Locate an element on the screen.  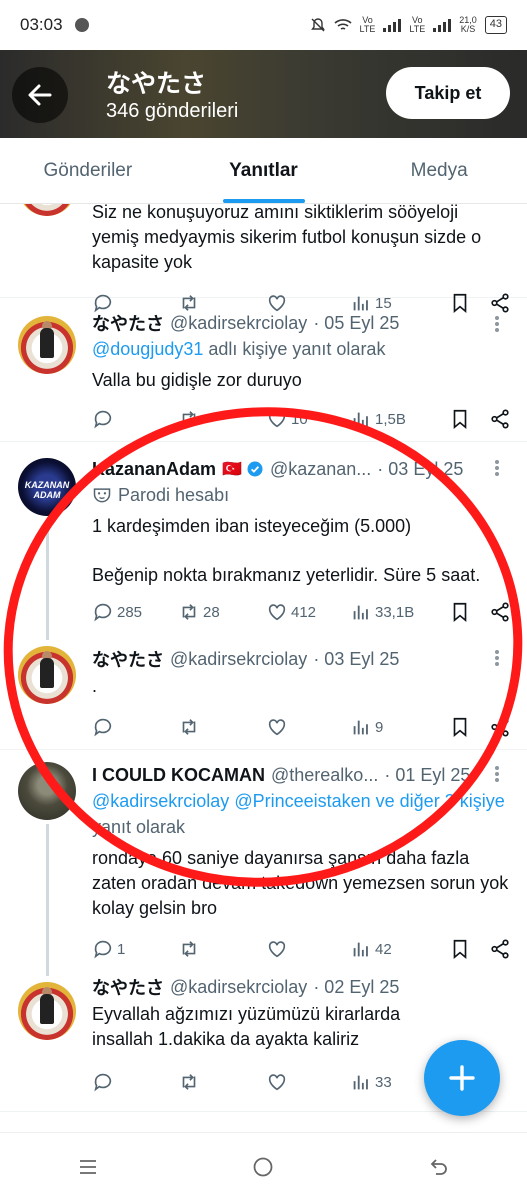
avatar-text: KAZANAN ADAM is located at coordinates (47, 490).